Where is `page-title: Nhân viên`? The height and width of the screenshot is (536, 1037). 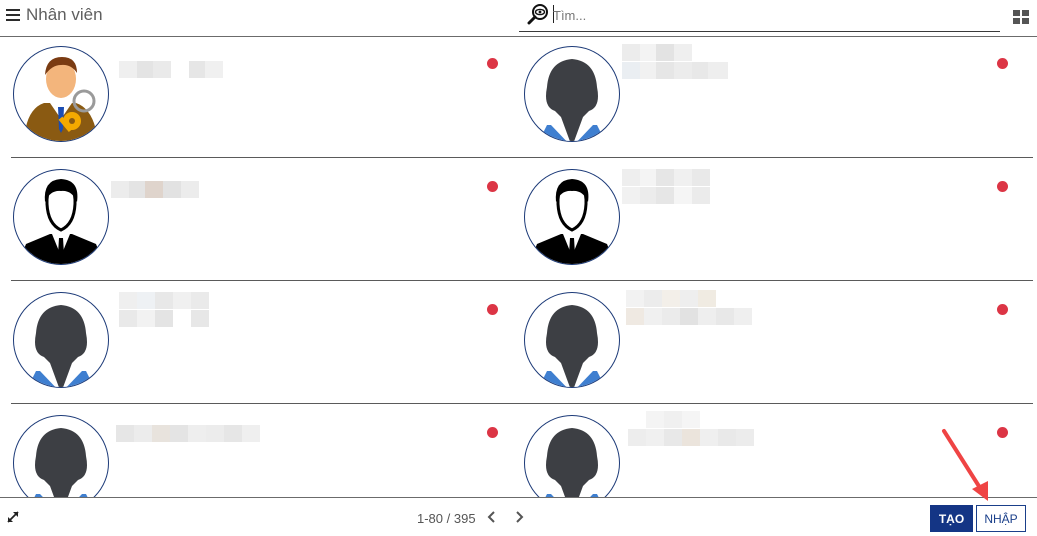 page-title: Nhân viên is located at coordinates (64, 14).